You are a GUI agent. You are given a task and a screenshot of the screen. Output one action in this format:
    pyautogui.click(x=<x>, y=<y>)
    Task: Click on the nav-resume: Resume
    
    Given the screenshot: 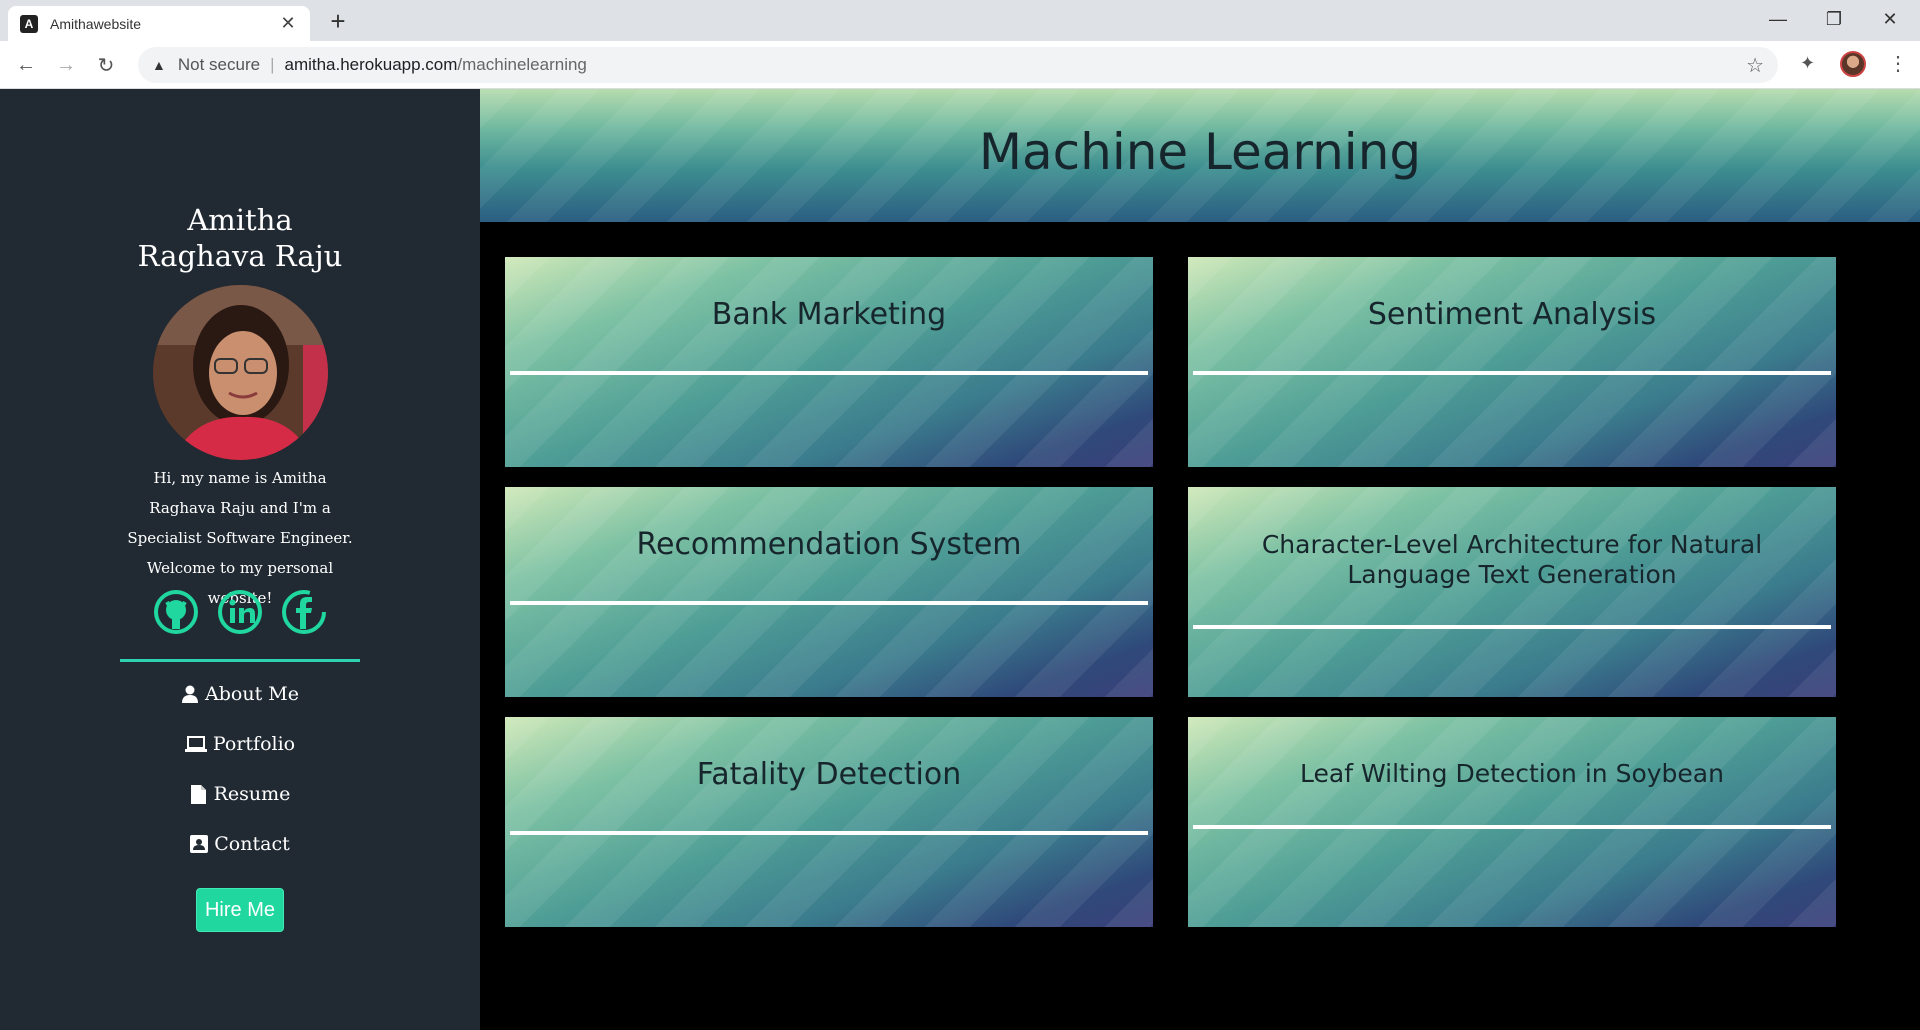 What is the action you would take?
    pyautogui.click(x=240, y=794)
    